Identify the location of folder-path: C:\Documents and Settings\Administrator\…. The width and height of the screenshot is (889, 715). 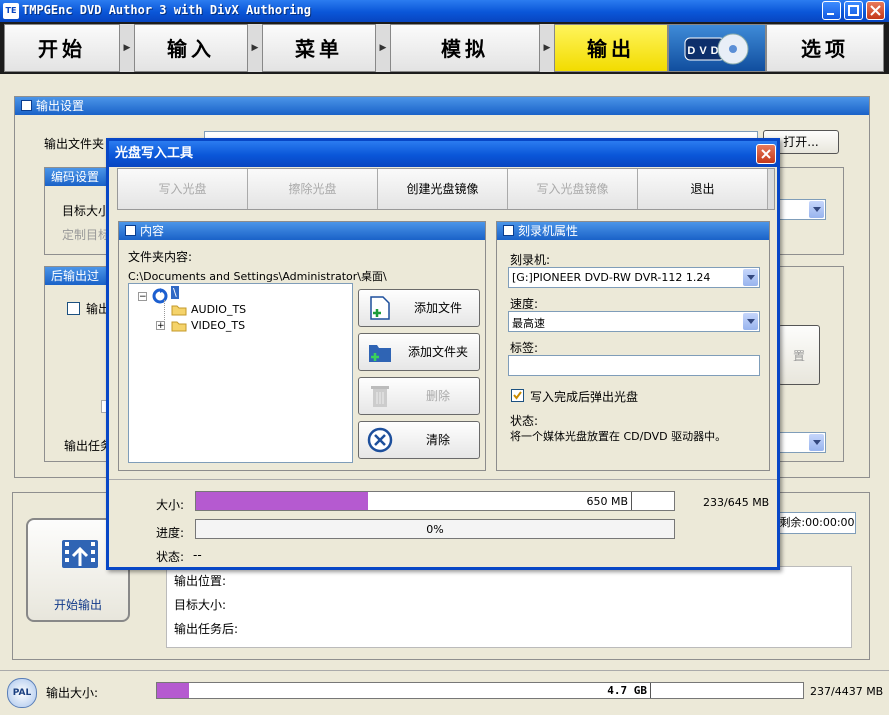
(257, 276).